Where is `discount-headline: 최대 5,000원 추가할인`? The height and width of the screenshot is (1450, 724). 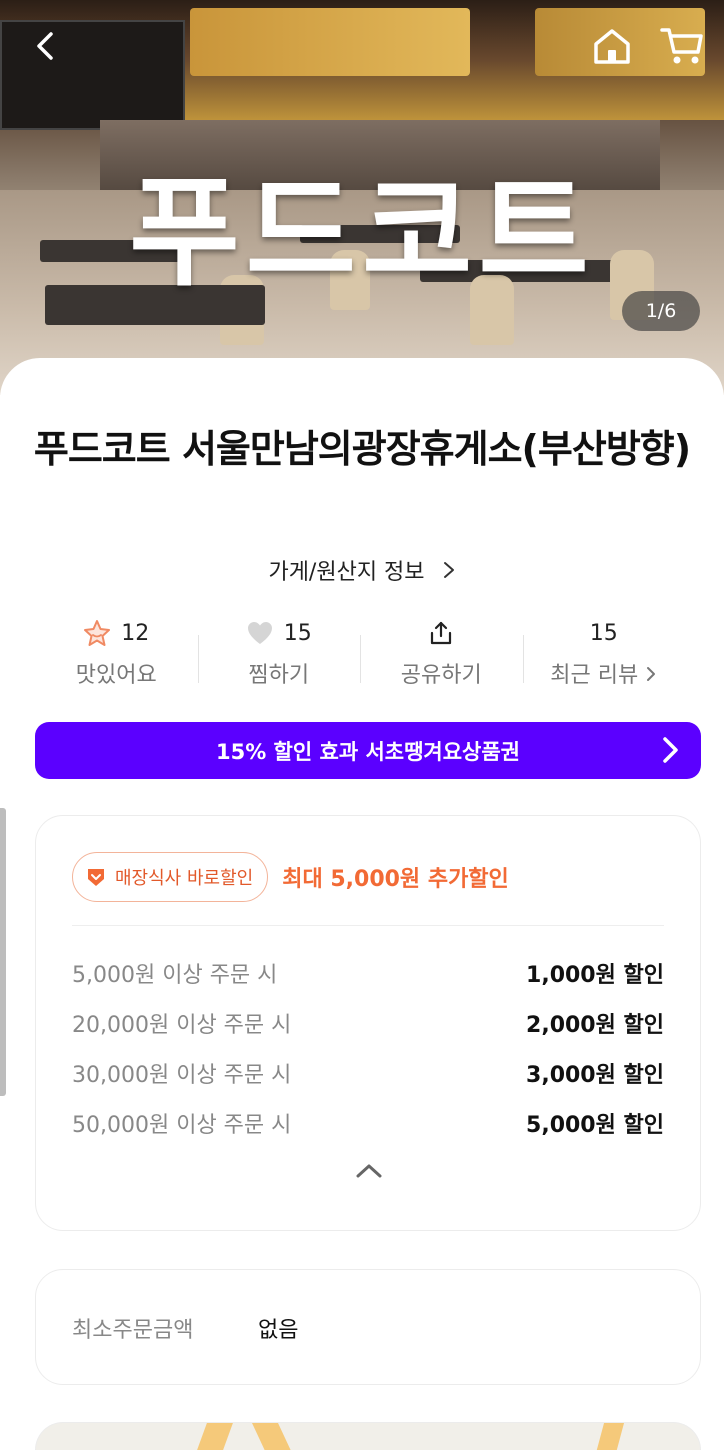
discount-headline: 최대 5,000원 추가할인 is located at coordinates (395, 879).